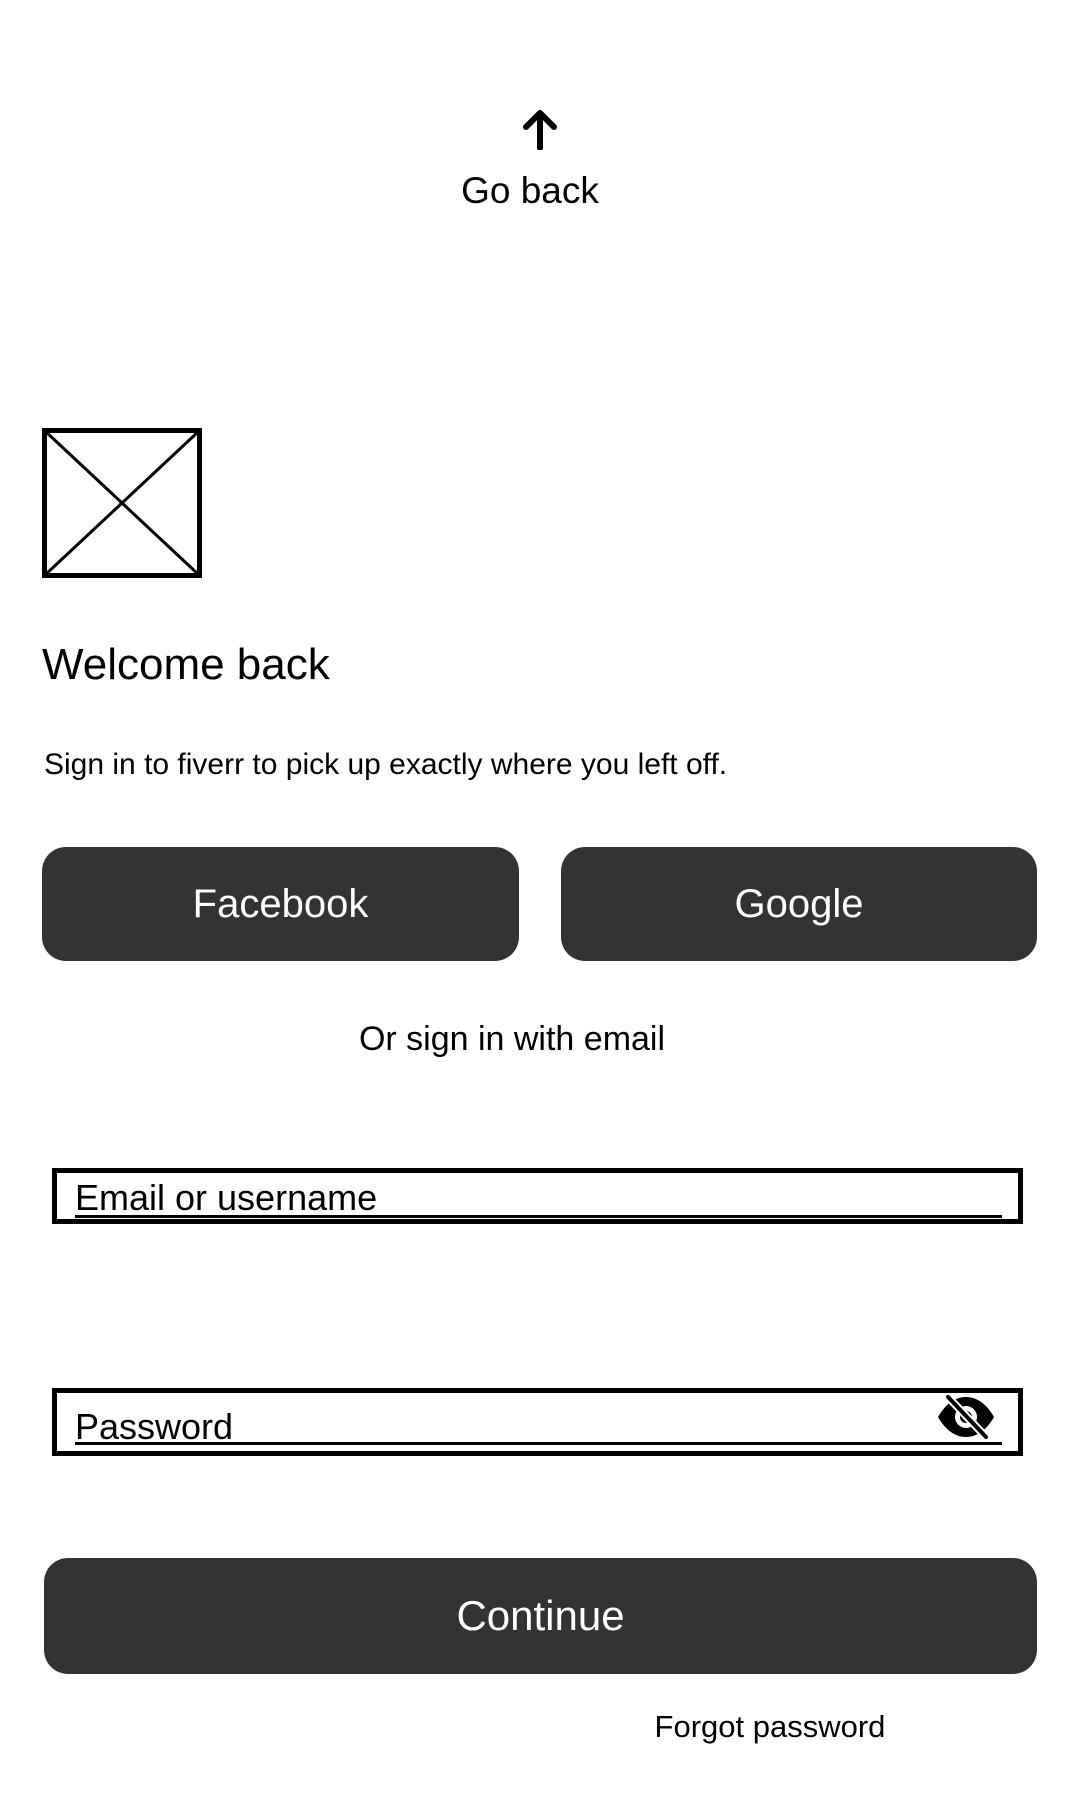 The image size is (1080, 1800). Describe the element at coordinates (186, 664) in the screenshot. I see `page-title: Welcome back` at that location.